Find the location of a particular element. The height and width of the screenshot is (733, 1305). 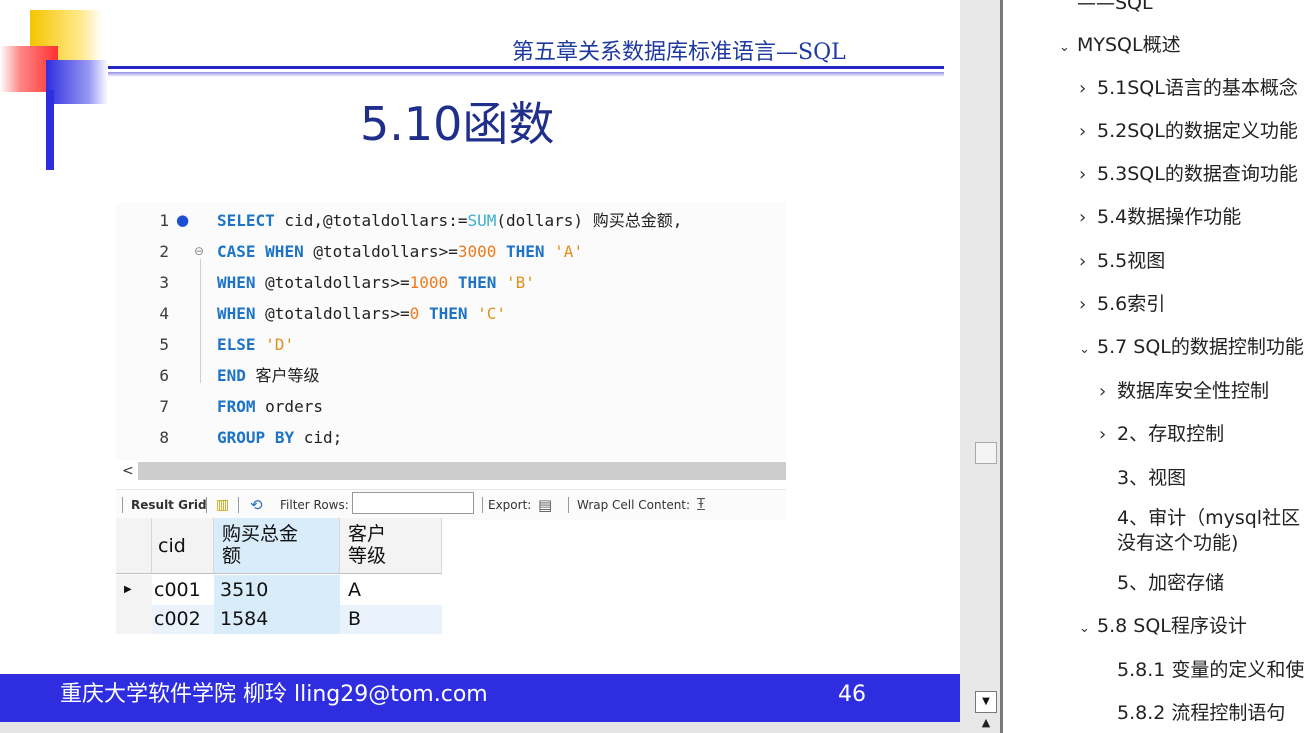

slide-bottom-edge is located at coordinates (480, 727).